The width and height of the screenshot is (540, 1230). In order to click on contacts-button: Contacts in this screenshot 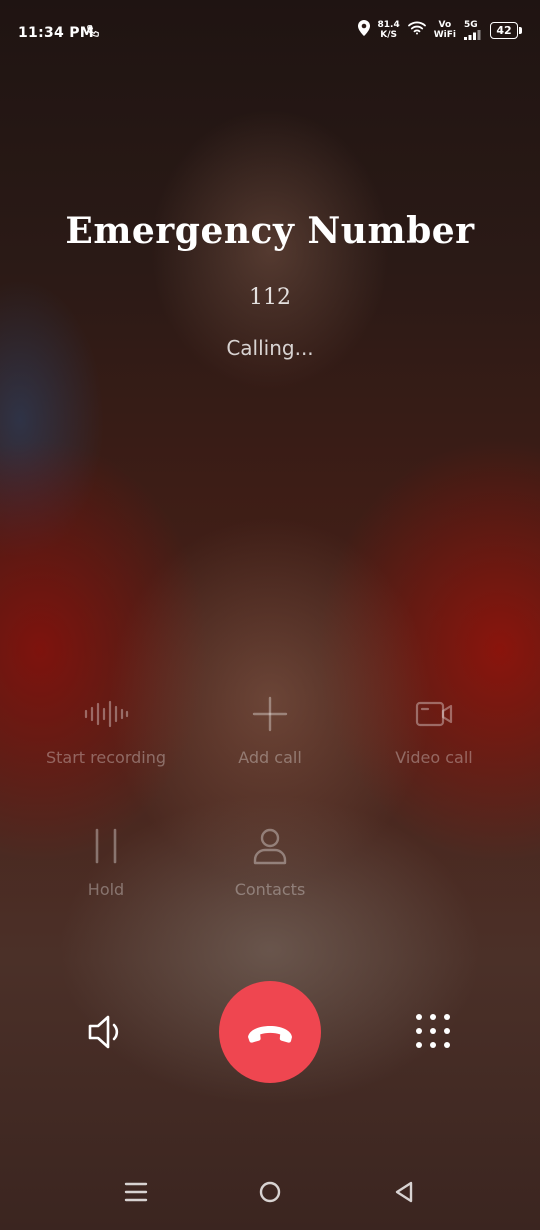, I will do `click(270, 861)`.